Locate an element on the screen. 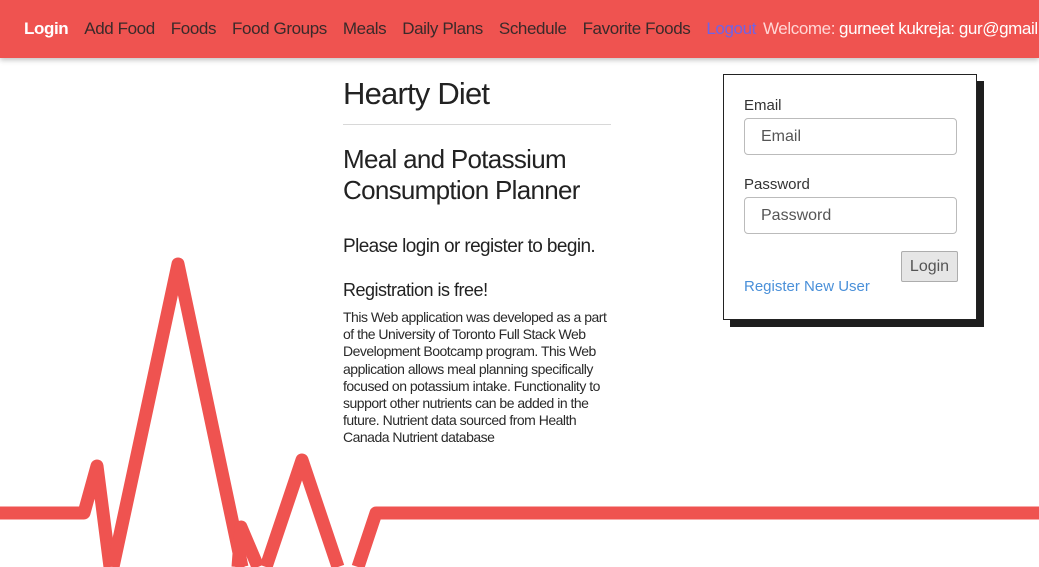 The height and width of the screenshot is (567, 1039). site-title: Hearty Diet is located at coordinates (416, 93).